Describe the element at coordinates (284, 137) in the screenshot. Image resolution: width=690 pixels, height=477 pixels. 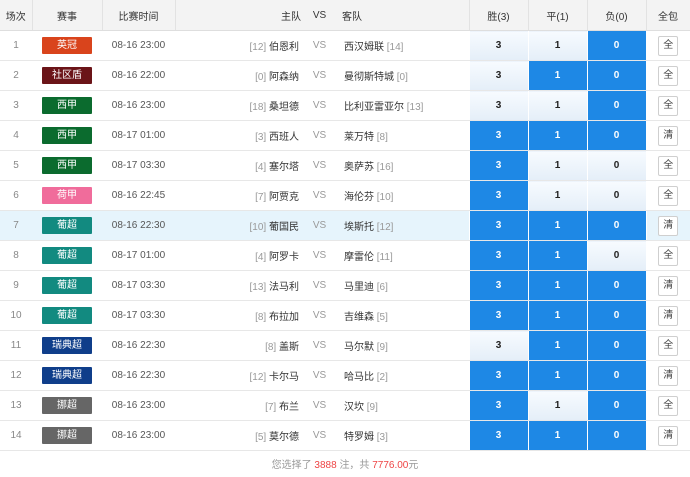
I see `home-team: 西班人` at that location.